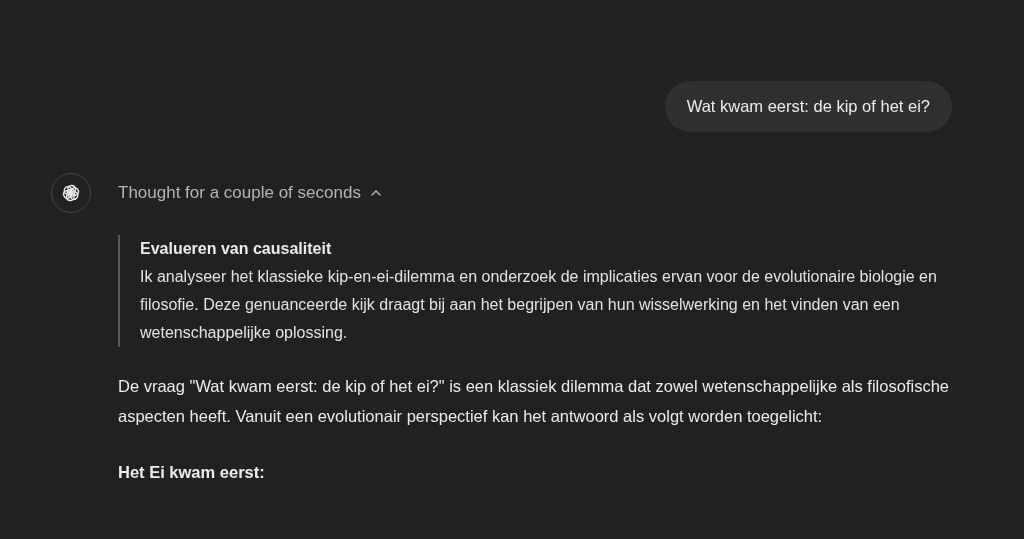  What do you see at coordinates (375, 193) in the screenshot?
I see `caret-icon` at bounding box center [375, 193].